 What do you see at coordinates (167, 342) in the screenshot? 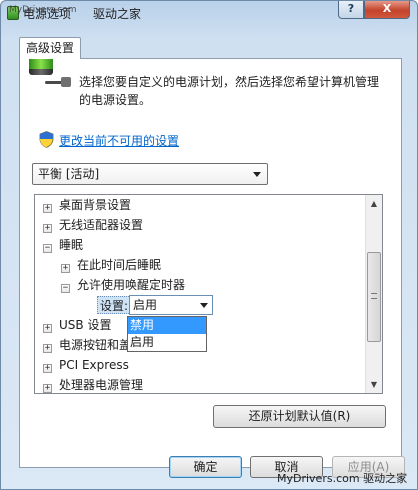
I see `dropdown-option-enable: 启用` at bounding box center [167, 342].